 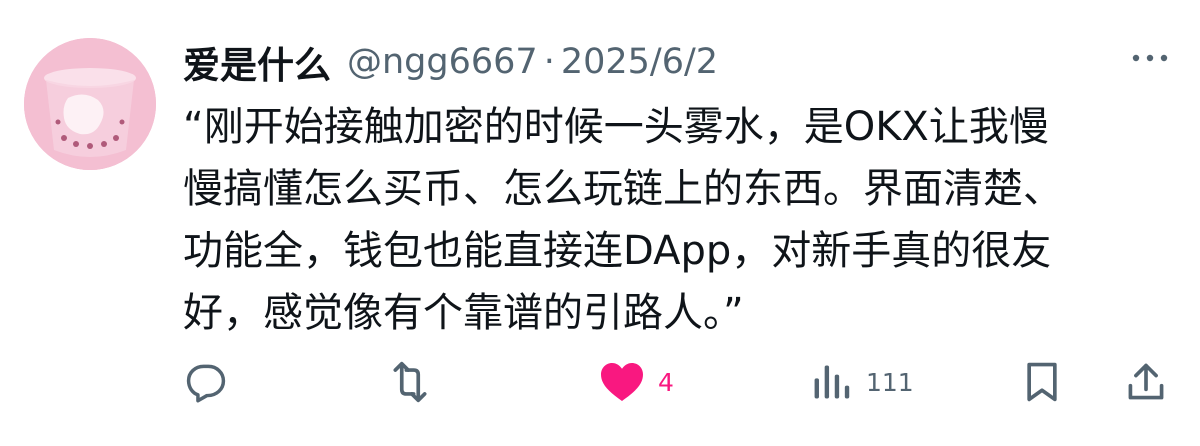 I want to click on views-icon, so click(x=832, y=382).